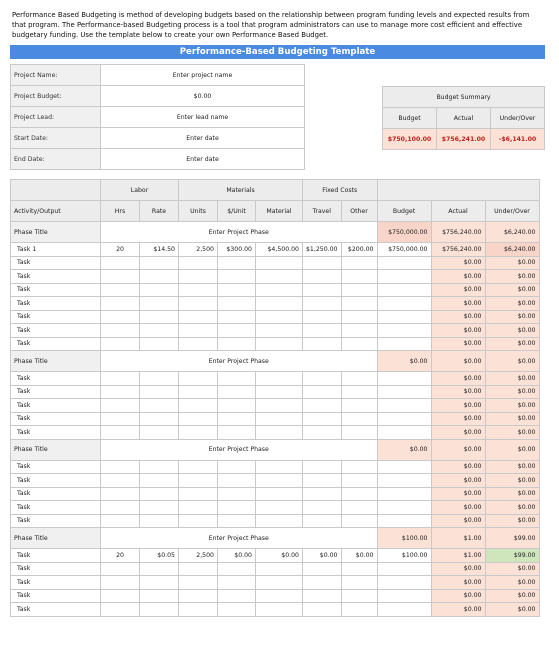  What do you see at coordinates (202, 117) in the screenshot?
I see `project-field-input: Enter lead name` at bounding box center [202, 117].